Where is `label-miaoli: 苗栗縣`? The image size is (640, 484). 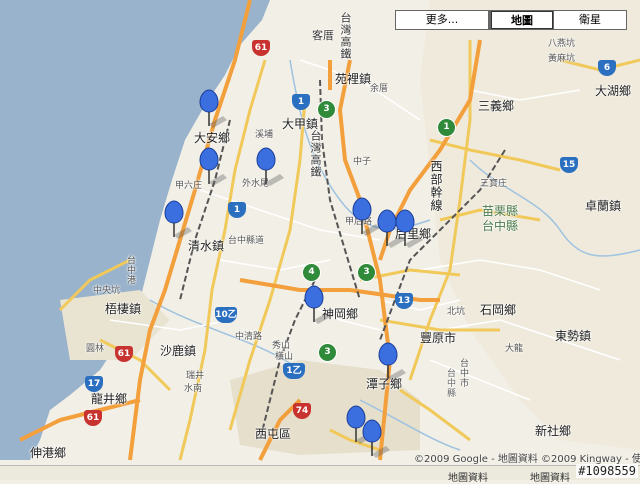
label-miaoli: 苗栗縣 is located at coordinates (500, 211).